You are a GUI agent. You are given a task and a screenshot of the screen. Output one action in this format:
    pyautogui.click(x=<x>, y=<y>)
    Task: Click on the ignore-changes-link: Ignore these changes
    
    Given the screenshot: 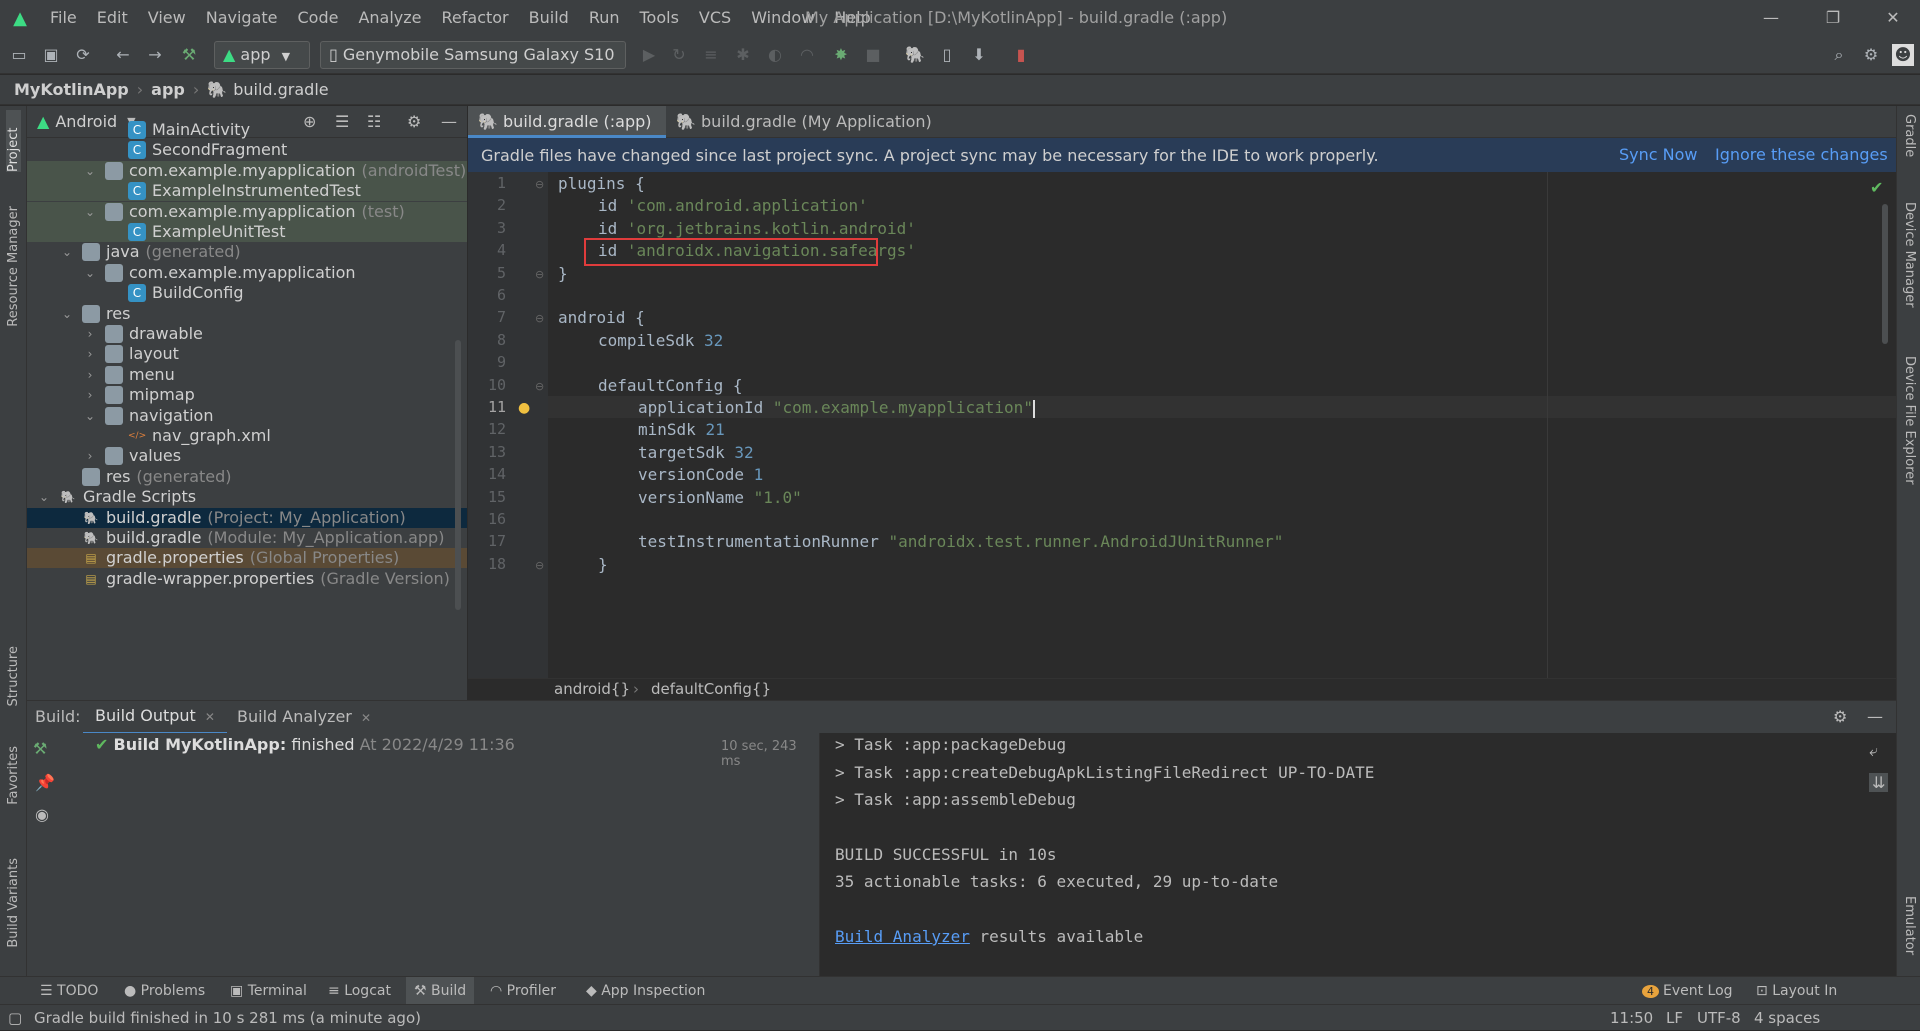 What is the action you would take?
    pyautogui.click(x=1801, y=155)
    